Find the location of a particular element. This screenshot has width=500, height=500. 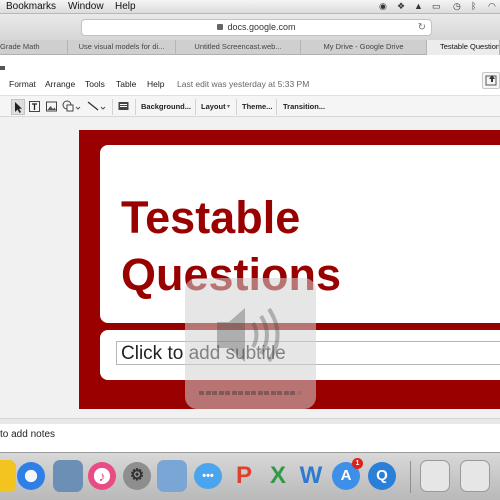

safari-icon is located at coordinates (31, 476).